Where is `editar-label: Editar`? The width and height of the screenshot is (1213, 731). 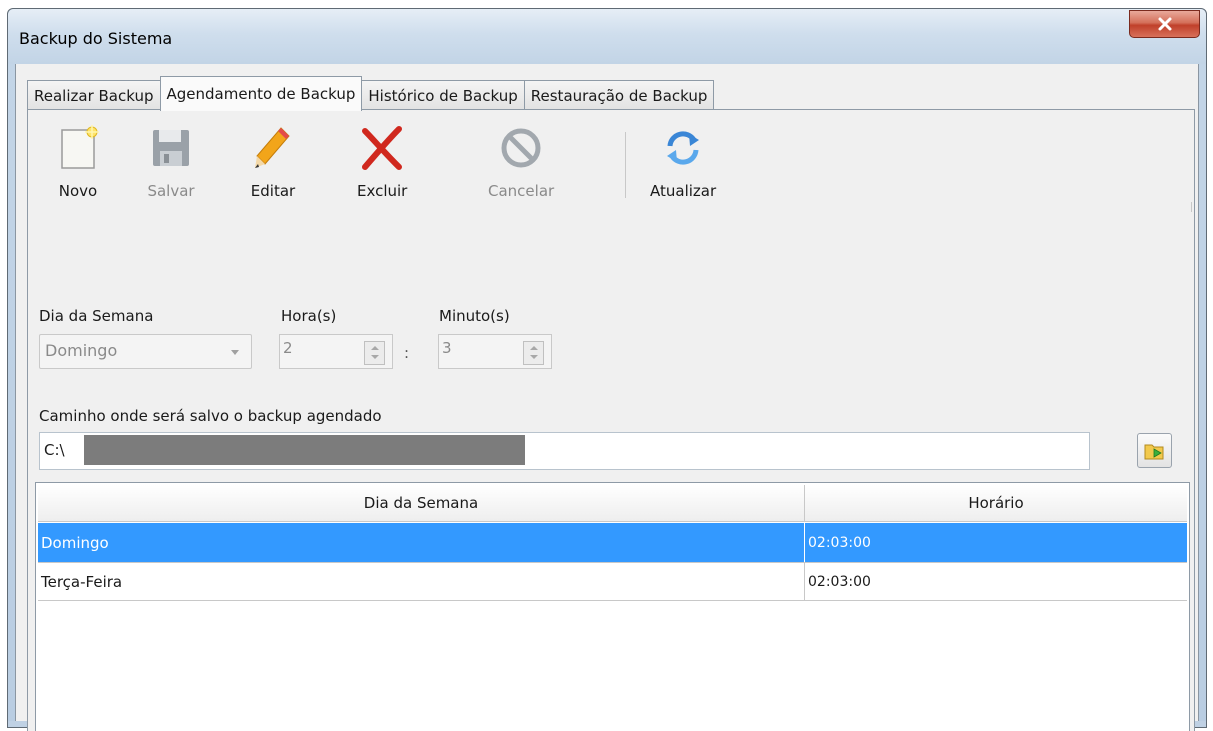 editar-label: Editar is located at coordinates (273, 191).